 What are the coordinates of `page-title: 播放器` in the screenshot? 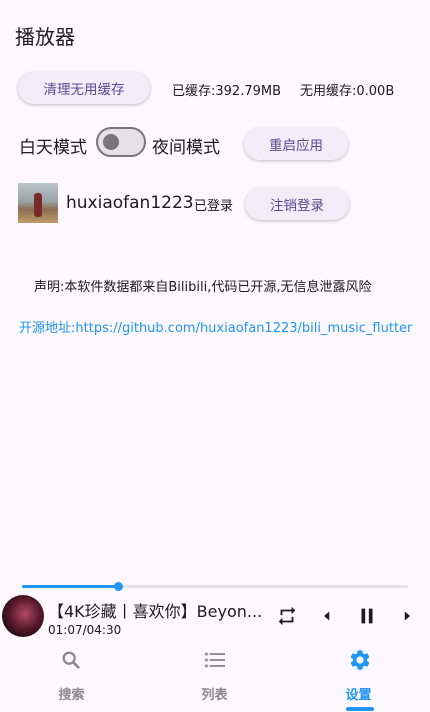 It's located at (45, 37).